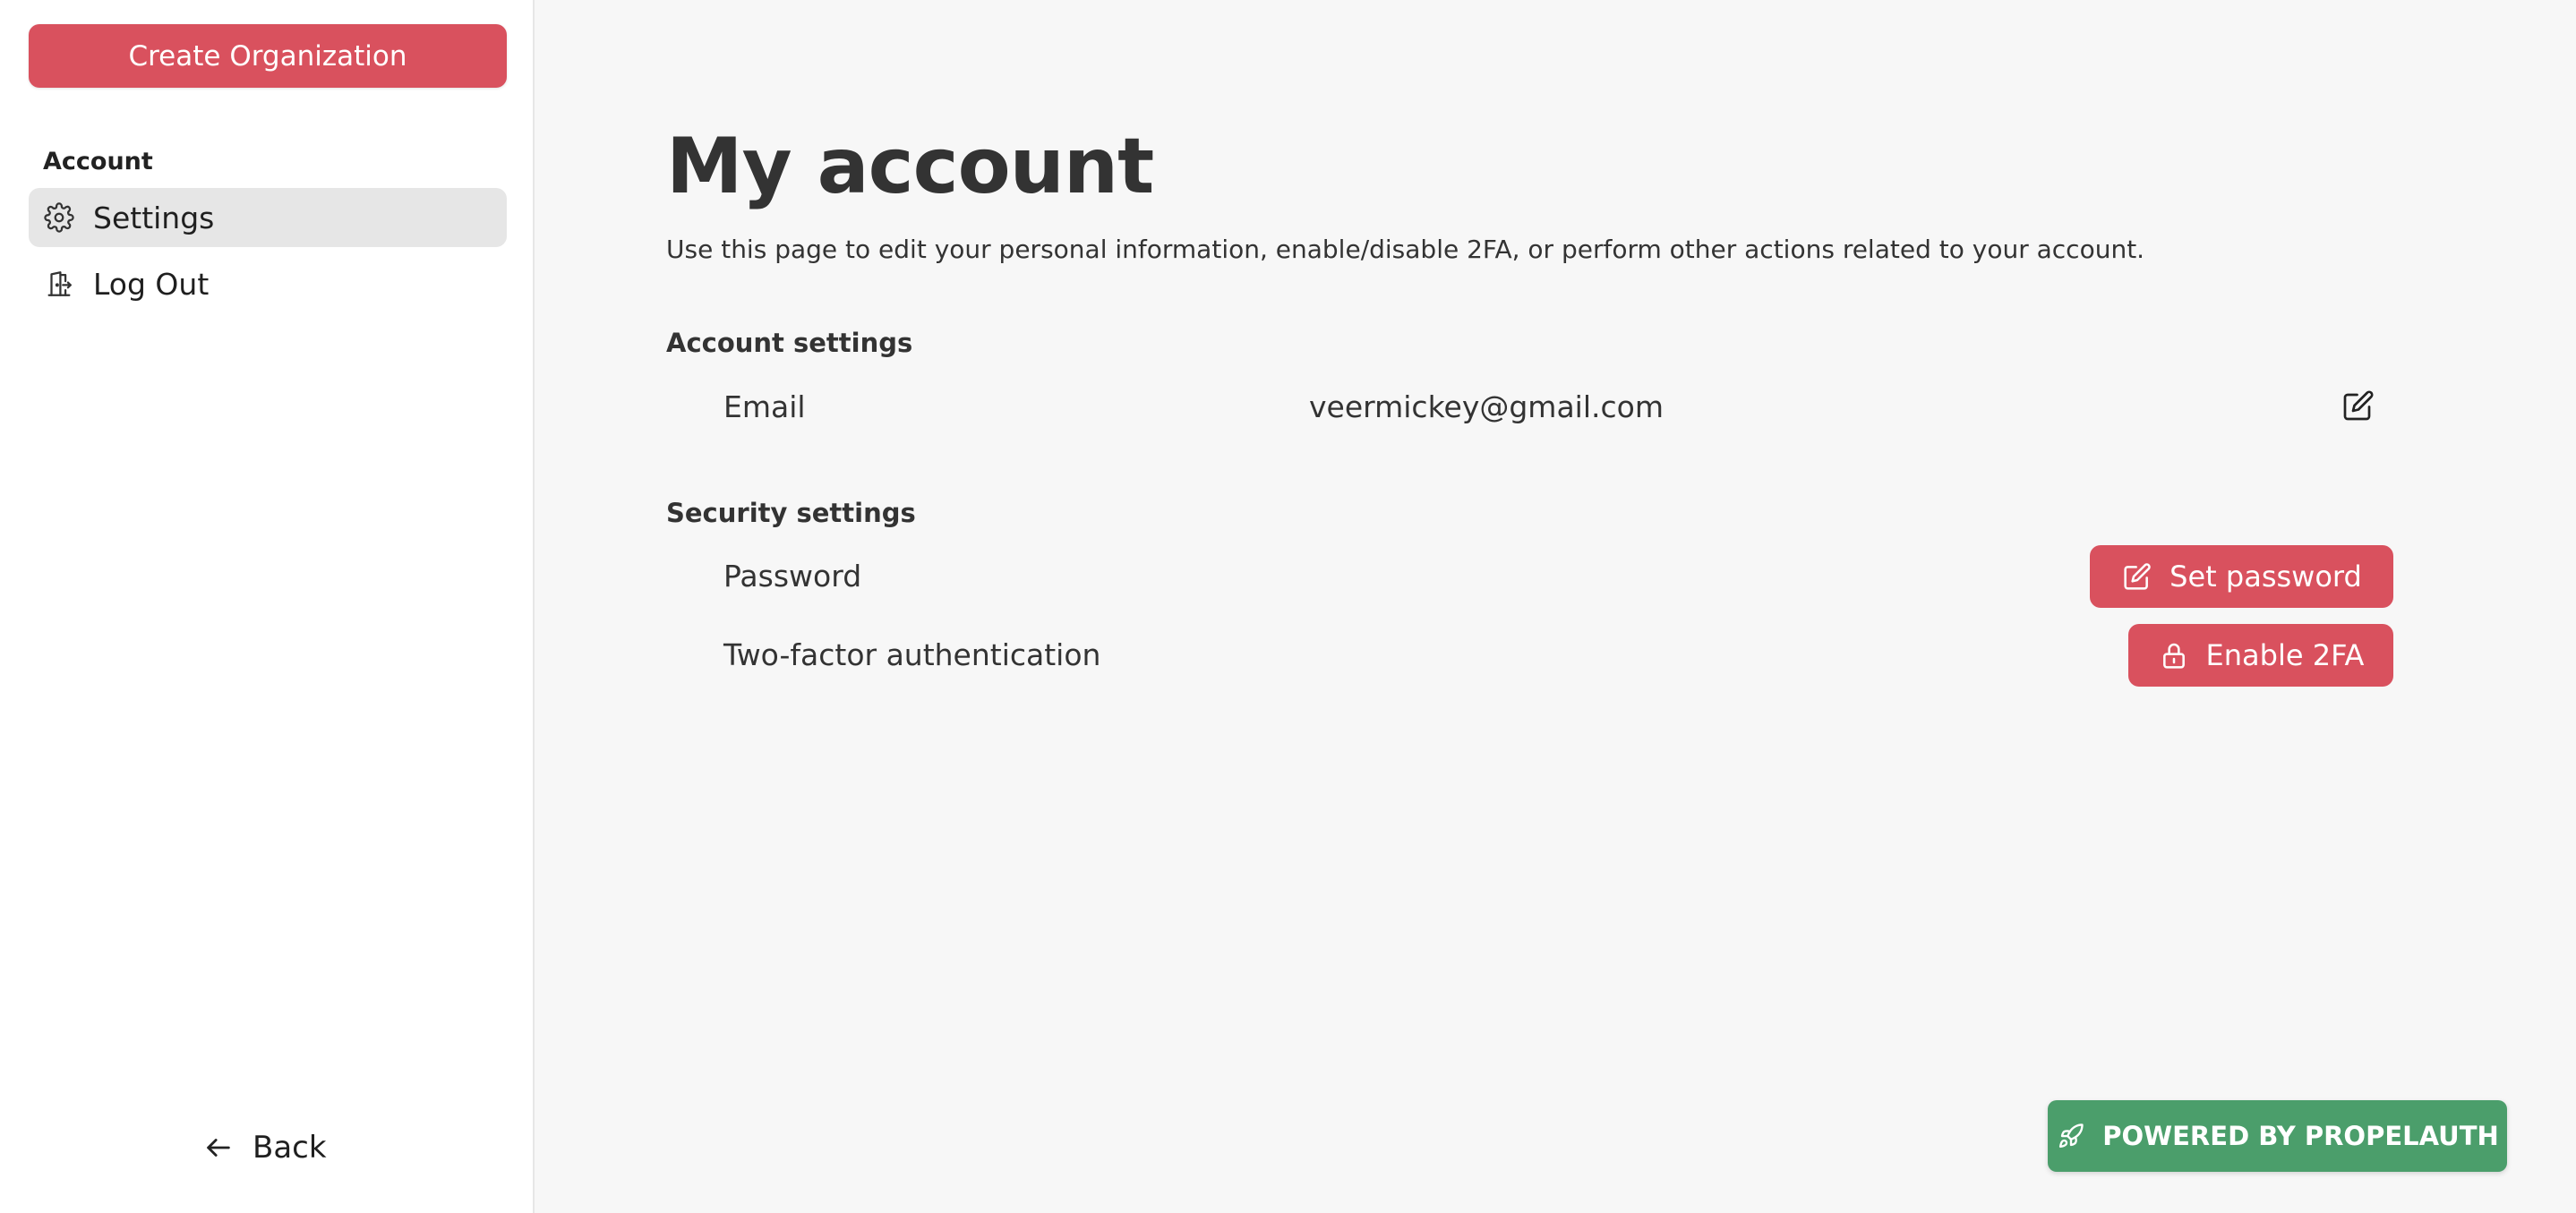 The image size is (2576, 1213). Describe the element at coordinates (268, 217) in the screenshot. I see `sidebar-item-settings: Settings` at that location.